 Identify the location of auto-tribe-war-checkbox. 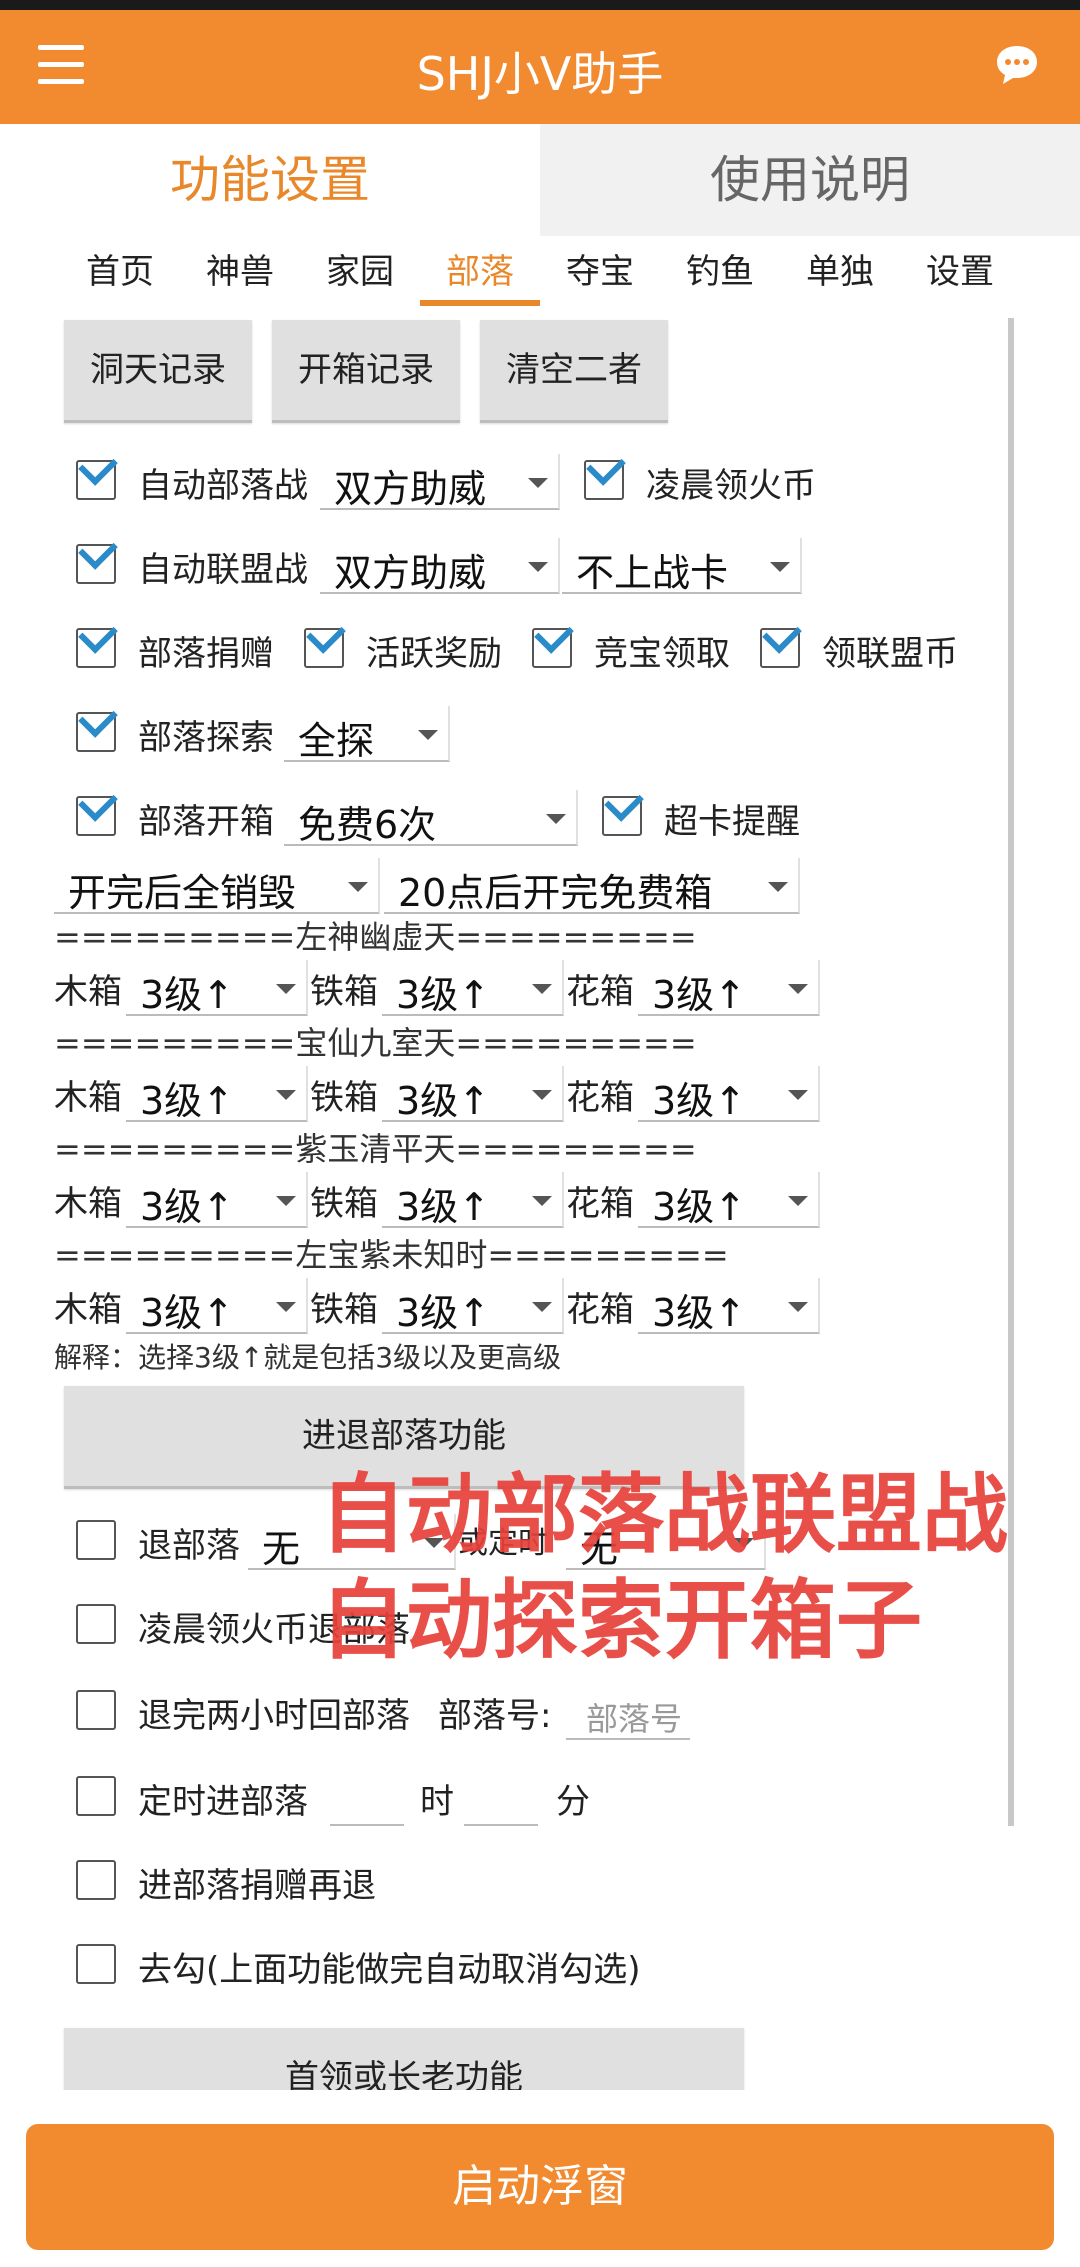
(97, 473).